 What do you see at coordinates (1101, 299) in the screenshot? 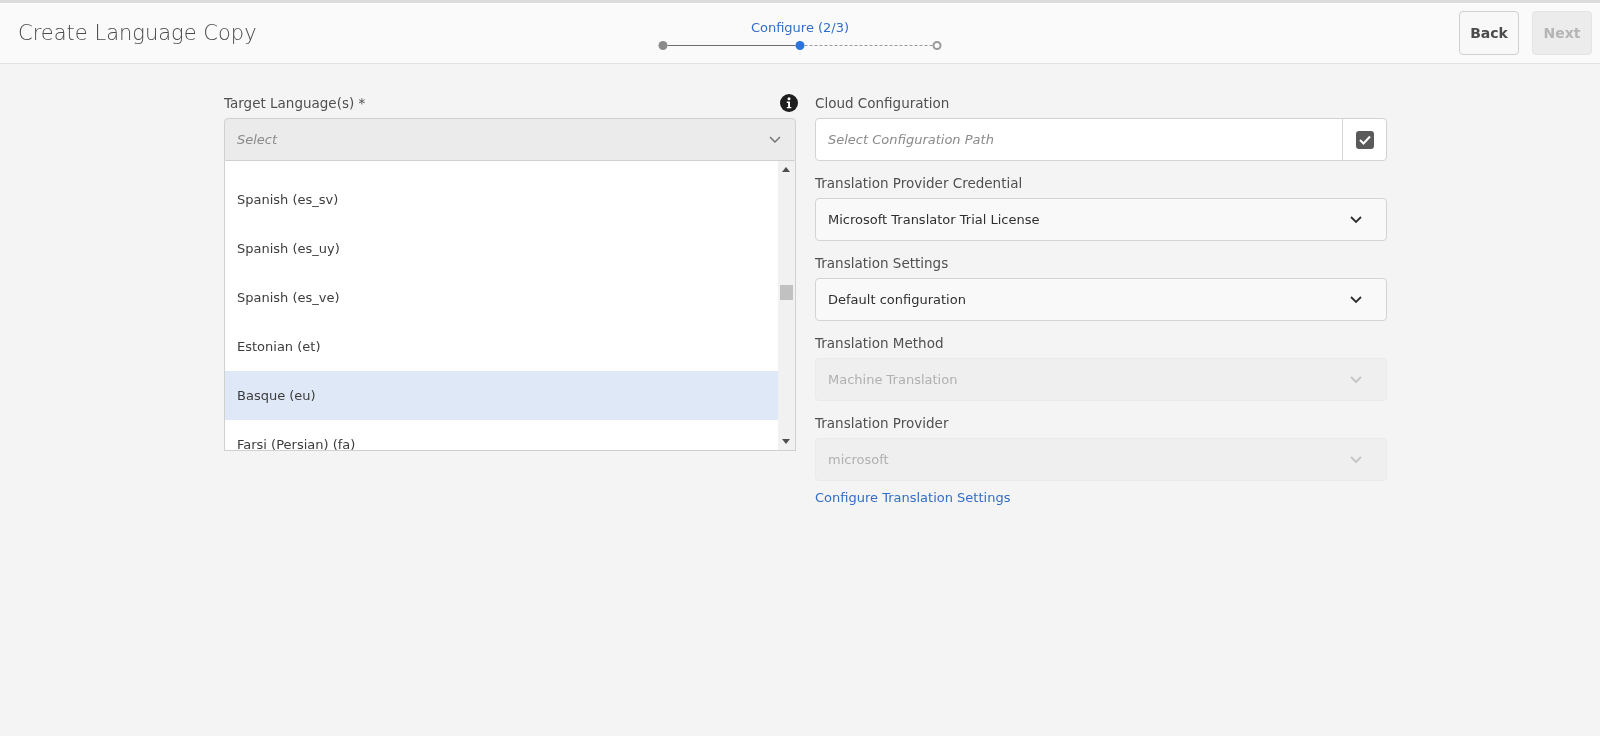
I see `dropdown-field: Default configuration` at bounding box center [1101, 299].